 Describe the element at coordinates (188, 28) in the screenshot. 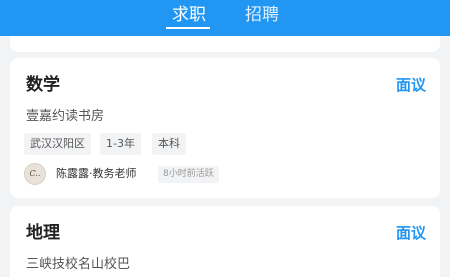

I see `active-tab-indicator` at that location.